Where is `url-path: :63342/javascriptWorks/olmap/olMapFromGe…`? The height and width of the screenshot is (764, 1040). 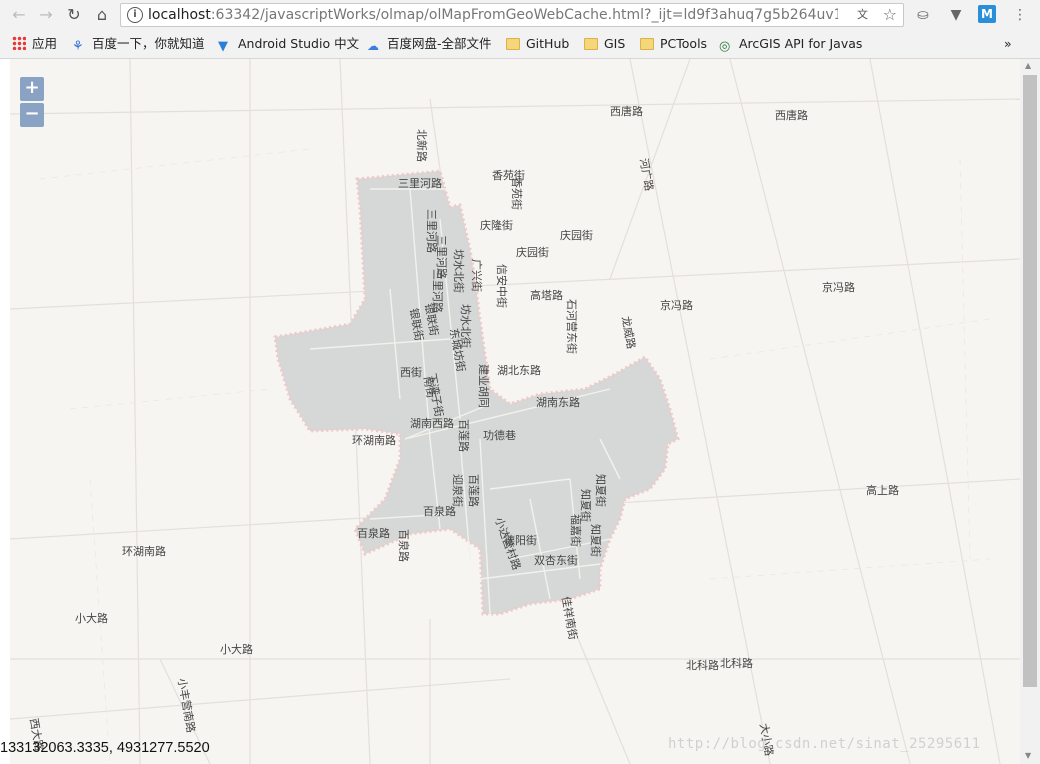 url-path: :63342/javascriptWorks/olmap/olMapFromGe… is located at coordinates (524, 15).